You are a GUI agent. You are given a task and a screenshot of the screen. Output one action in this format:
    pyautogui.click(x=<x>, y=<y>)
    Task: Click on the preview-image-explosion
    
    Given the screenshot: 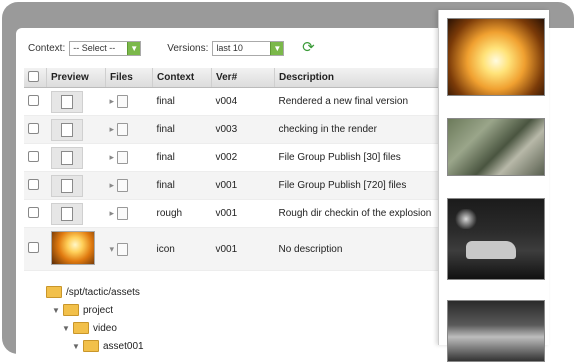 What is the action you would take?
    pyautogui.click(x=496, y=57)
    